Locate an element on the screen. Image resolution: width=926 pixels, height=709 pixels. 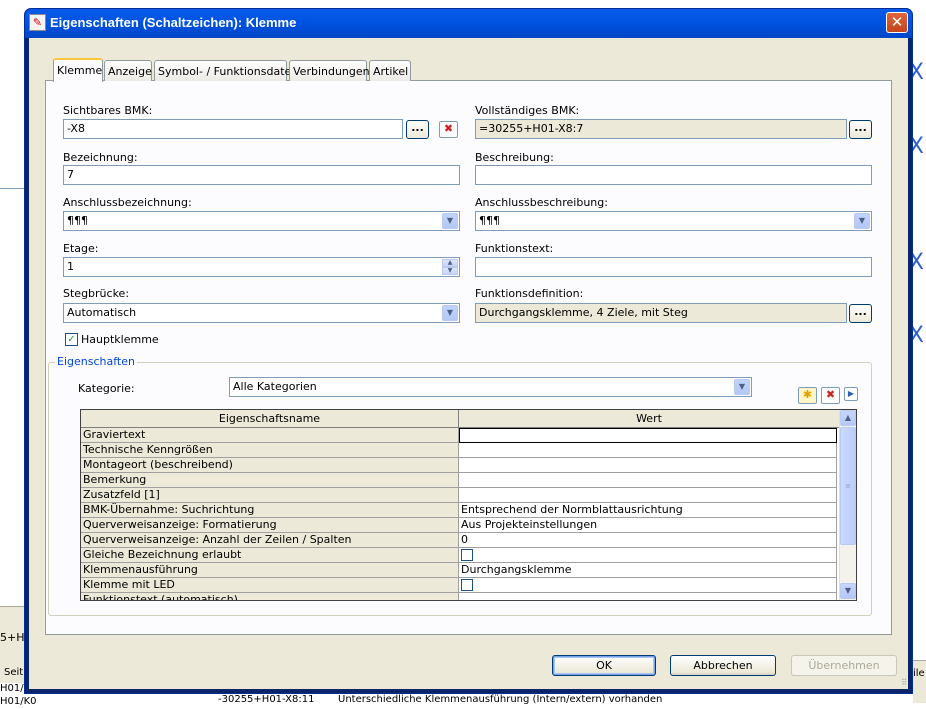
background-tab: Seit is located at coordinates (13, 673).